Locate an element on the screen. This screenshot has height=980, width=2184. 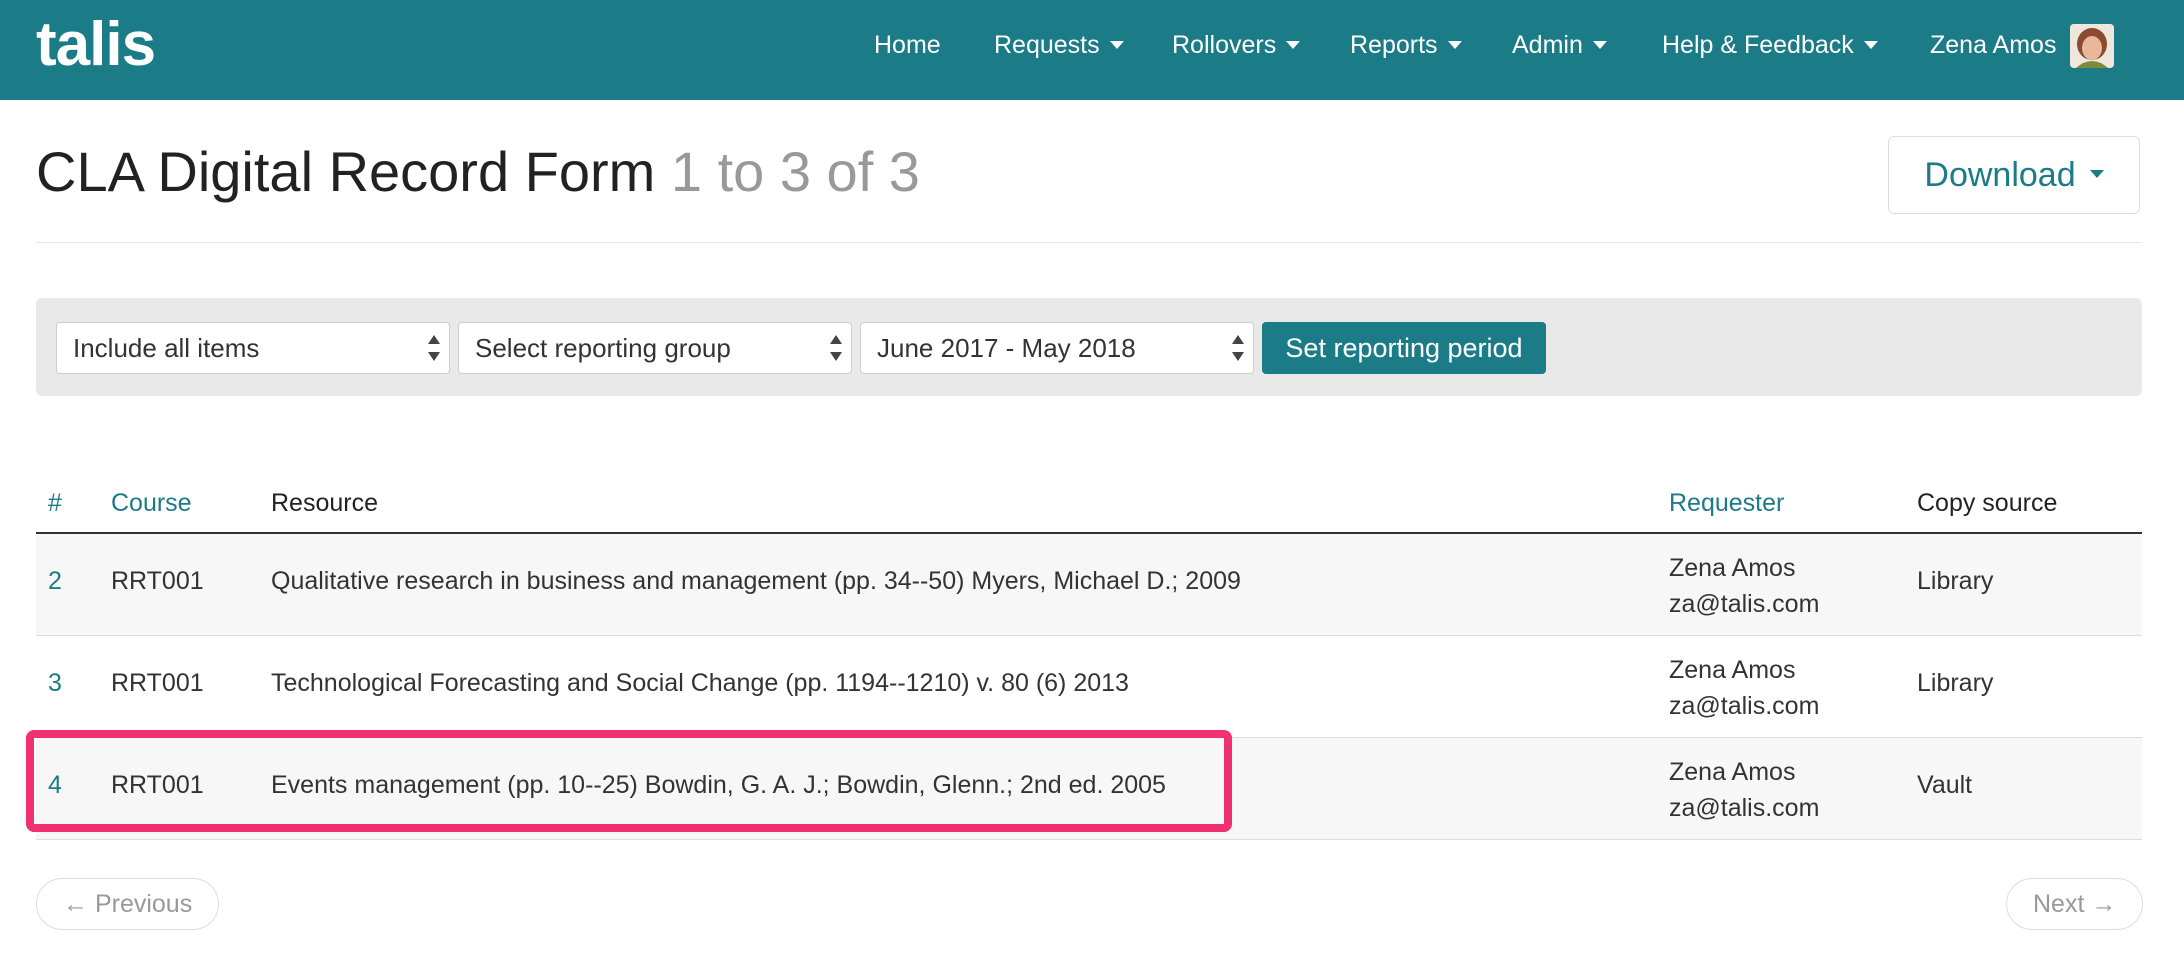
nav-requests-label: Requests is located at coordinates (1047, 45).